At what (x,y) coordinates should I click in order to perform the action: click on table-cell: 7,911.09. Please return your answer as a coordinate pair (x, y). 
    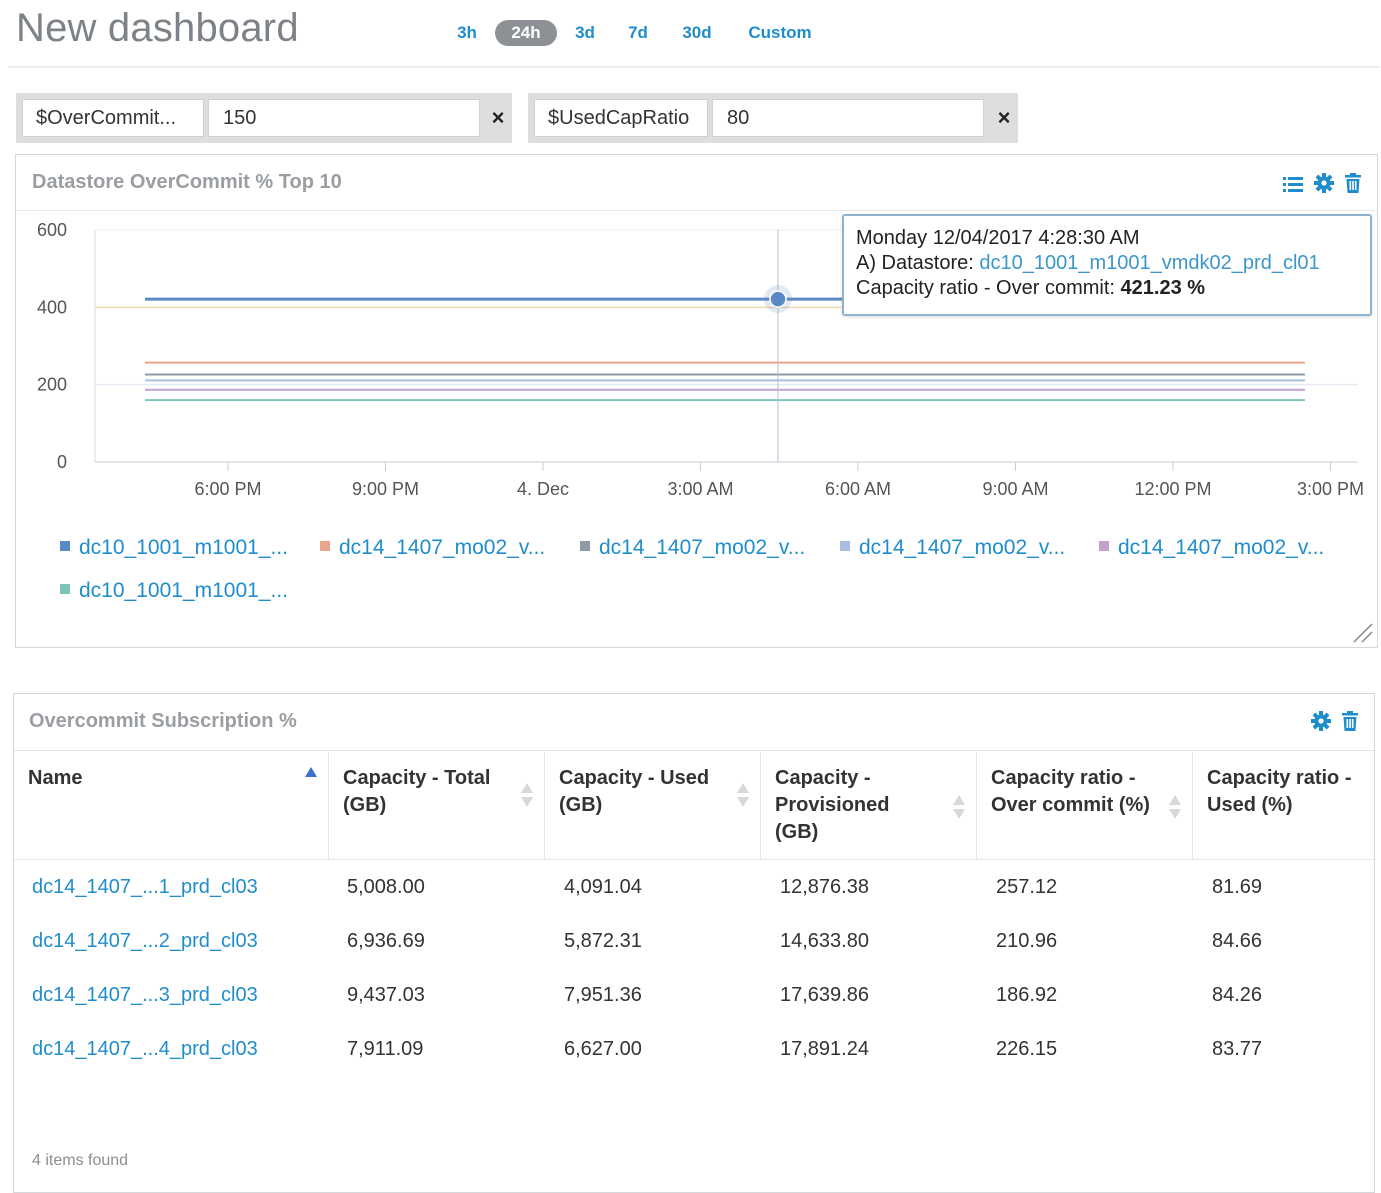
    Looking at the image, I should click on (385, 1049).